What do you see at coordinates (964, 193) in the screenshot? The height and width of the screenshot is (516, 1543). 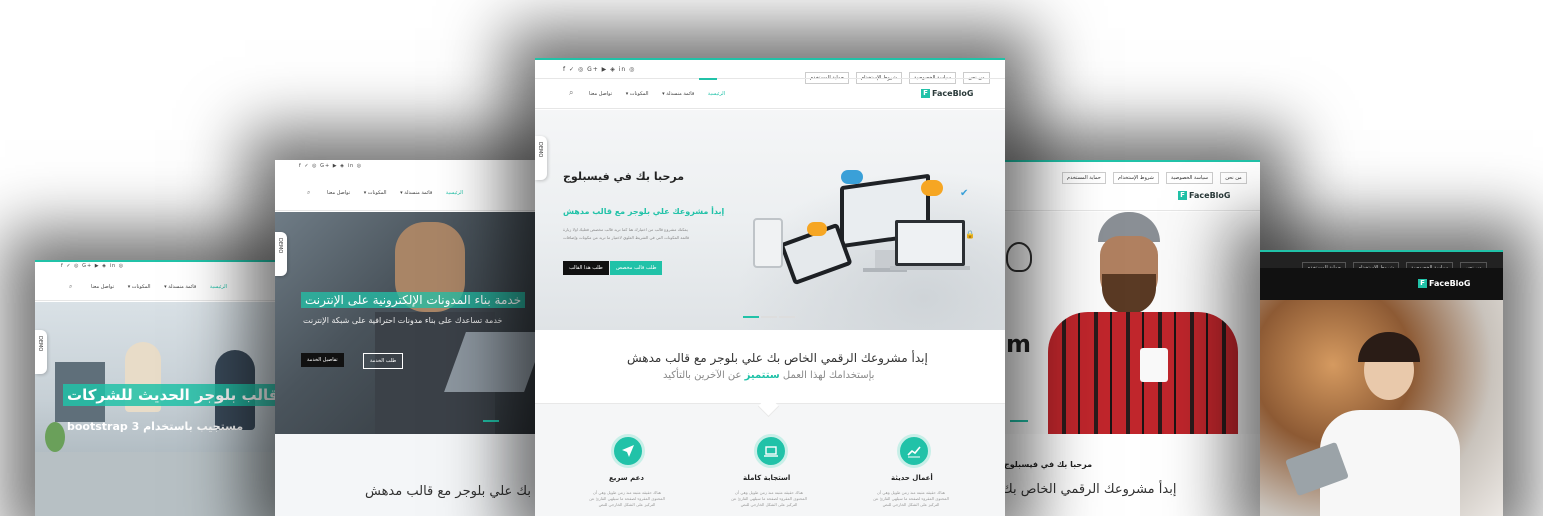 I see `check-icon: ✔` at bounding box center [964, 193].